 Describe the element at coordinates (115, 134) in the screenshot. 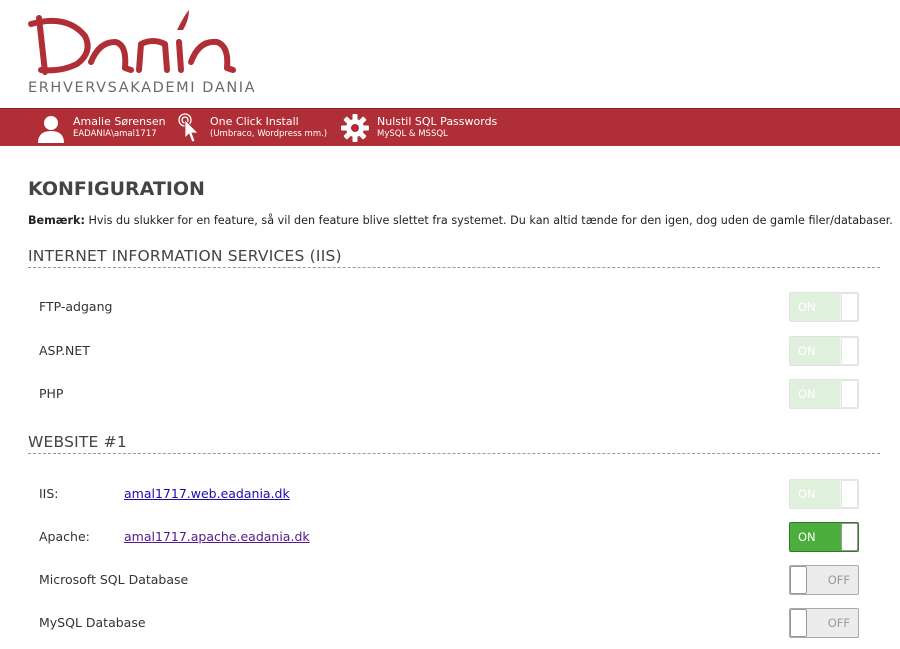

I see `nav-user-login: EADANIA\amal1717` at that location.